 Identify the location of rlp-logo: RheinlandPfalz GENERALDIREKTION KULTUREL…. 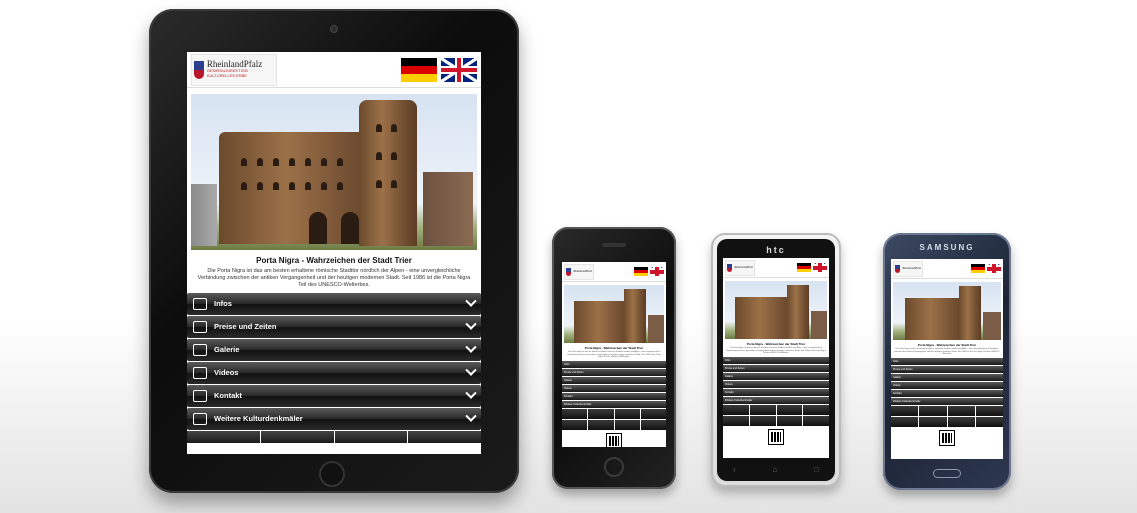
(234, 69).